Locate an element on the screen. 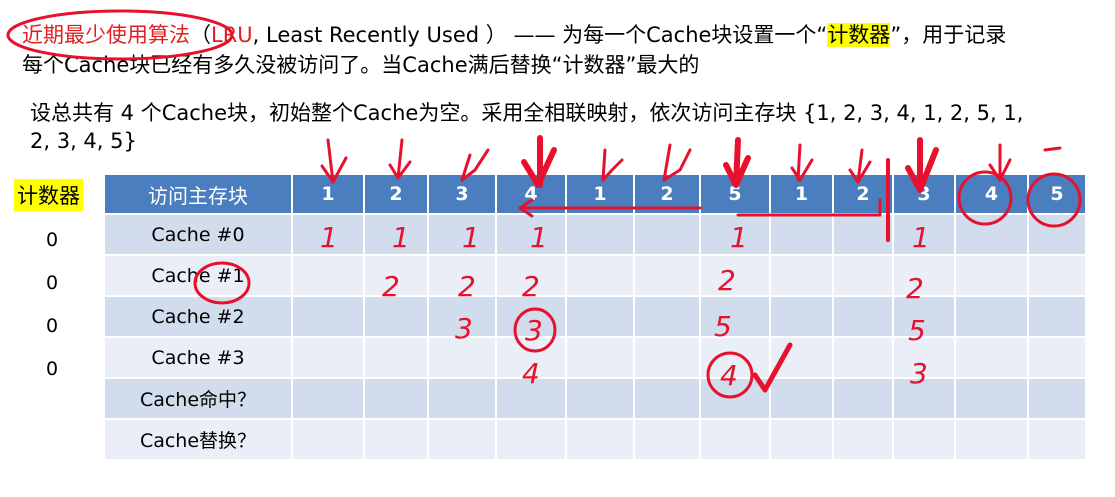 The height and width of the screenshot is (497, 1115). problem-line-2: 2, 3, 4, 5} is located at coordinates (83, 141).